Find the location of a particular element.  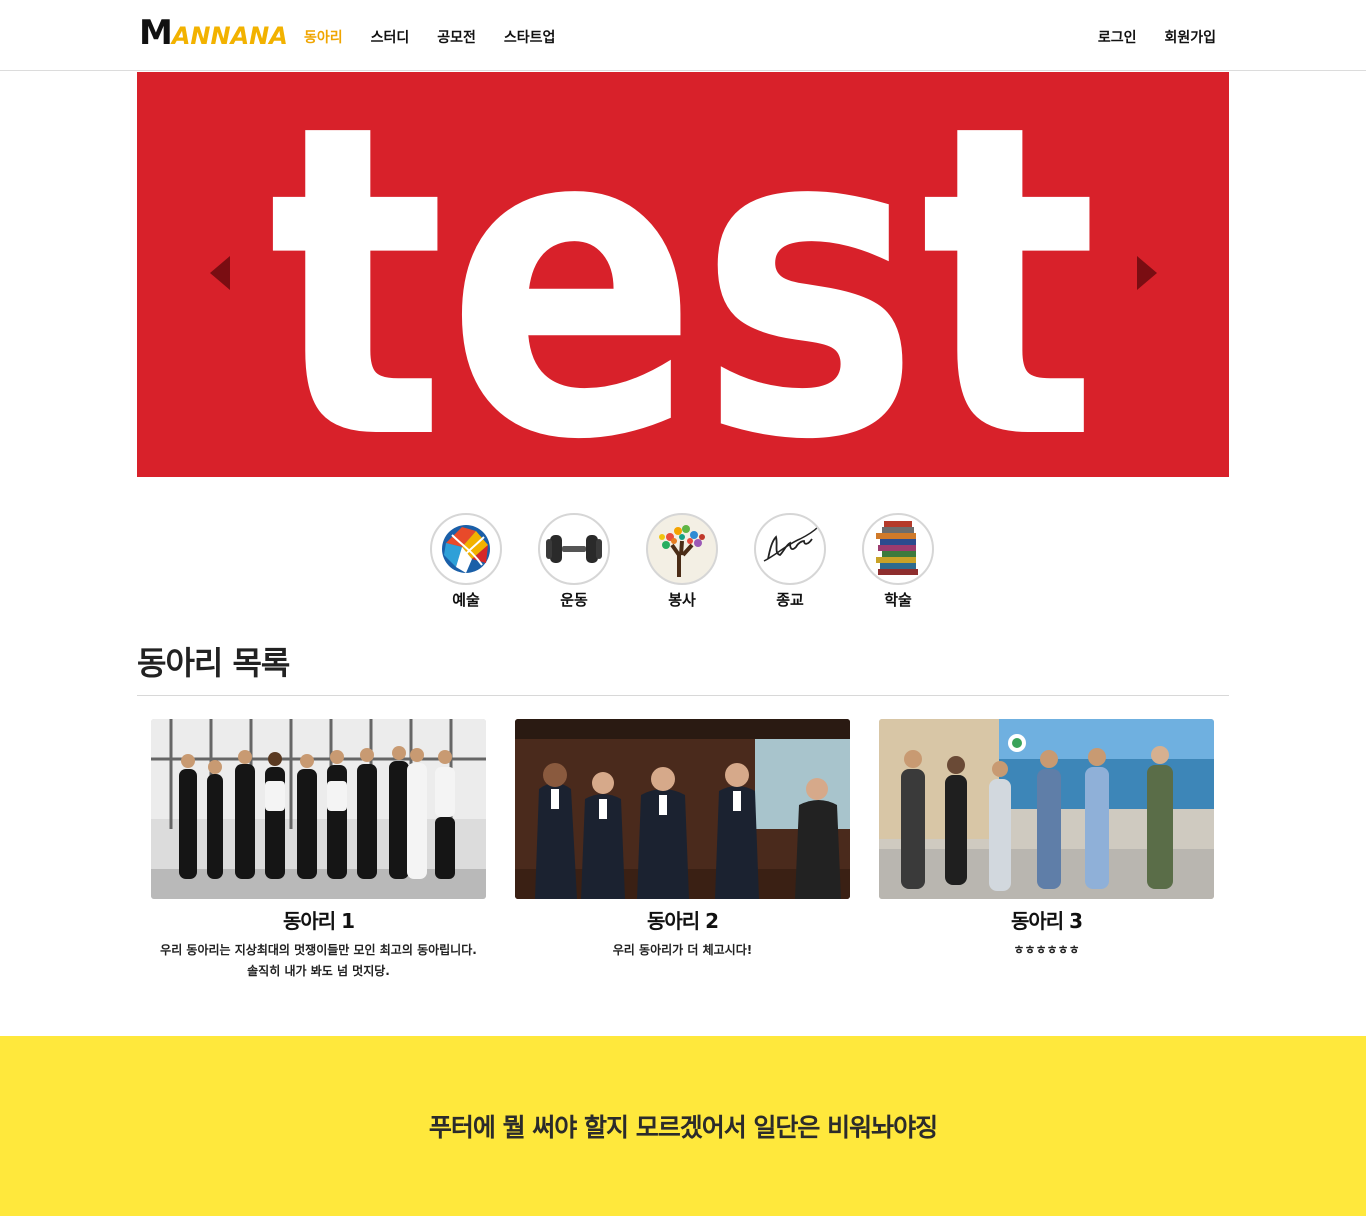

mannana-logo: M ANNANA is located at coordinates (213, 33).